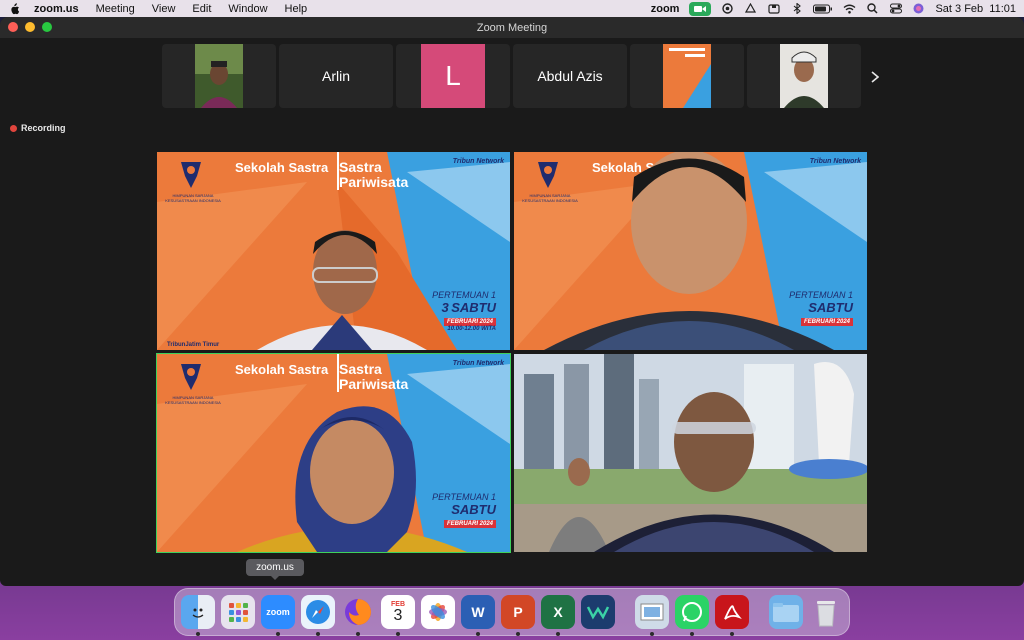  I want to click on recording-label: Recording, so click(43, 128).